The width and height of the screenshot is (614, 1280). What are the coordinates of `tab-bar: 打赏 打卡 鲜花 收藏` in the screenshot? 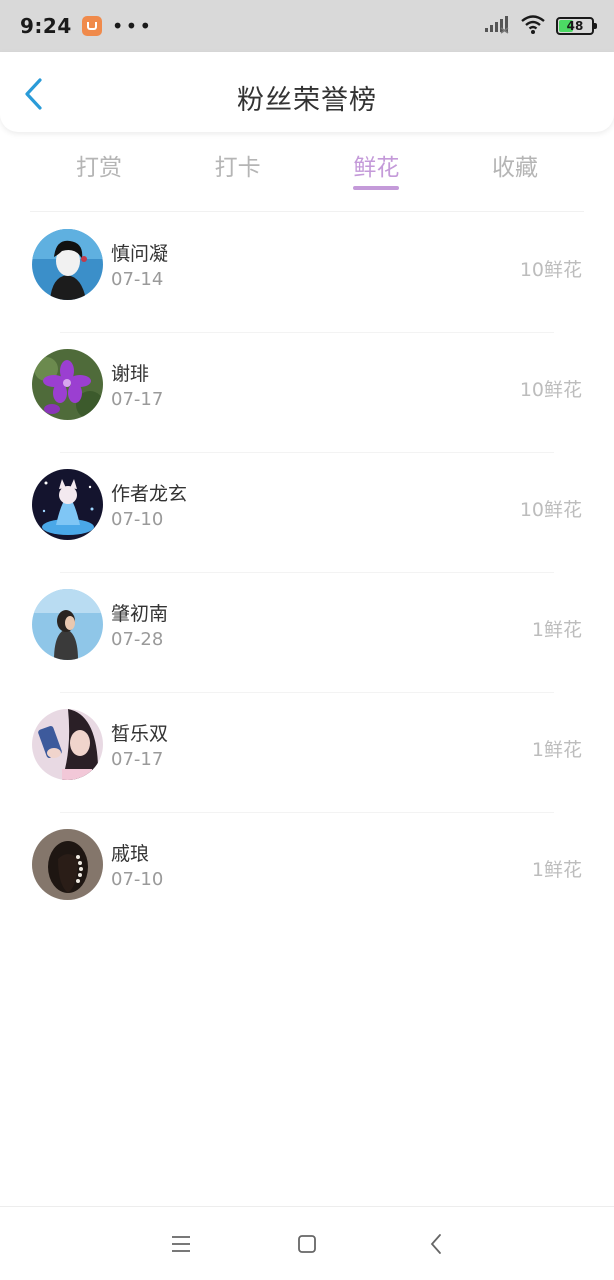 It's located at (307, 176).